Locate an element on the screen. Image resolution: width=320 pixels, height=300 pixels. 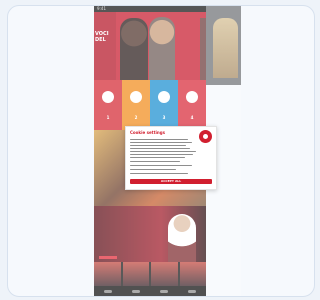
consent-dialog: Cookie settings ACCEPT ALL is located at coordinates (171, 158).